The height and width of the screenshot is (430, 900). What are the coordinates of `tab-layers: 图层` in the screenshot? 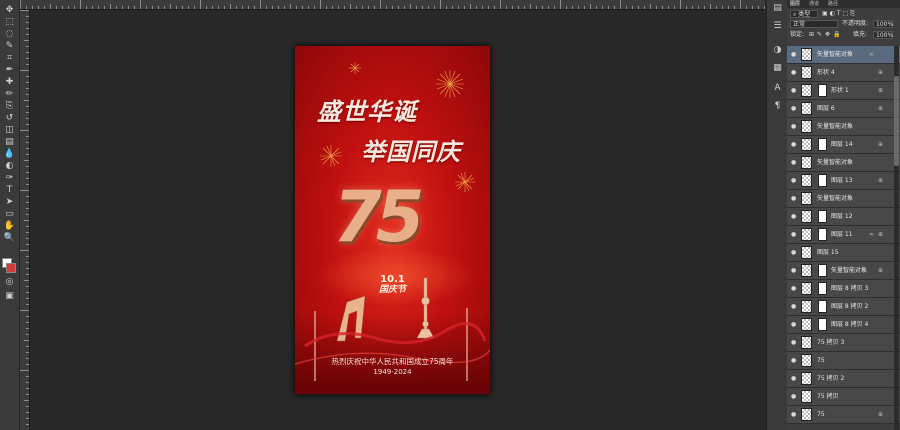 It's located at (795, 4).